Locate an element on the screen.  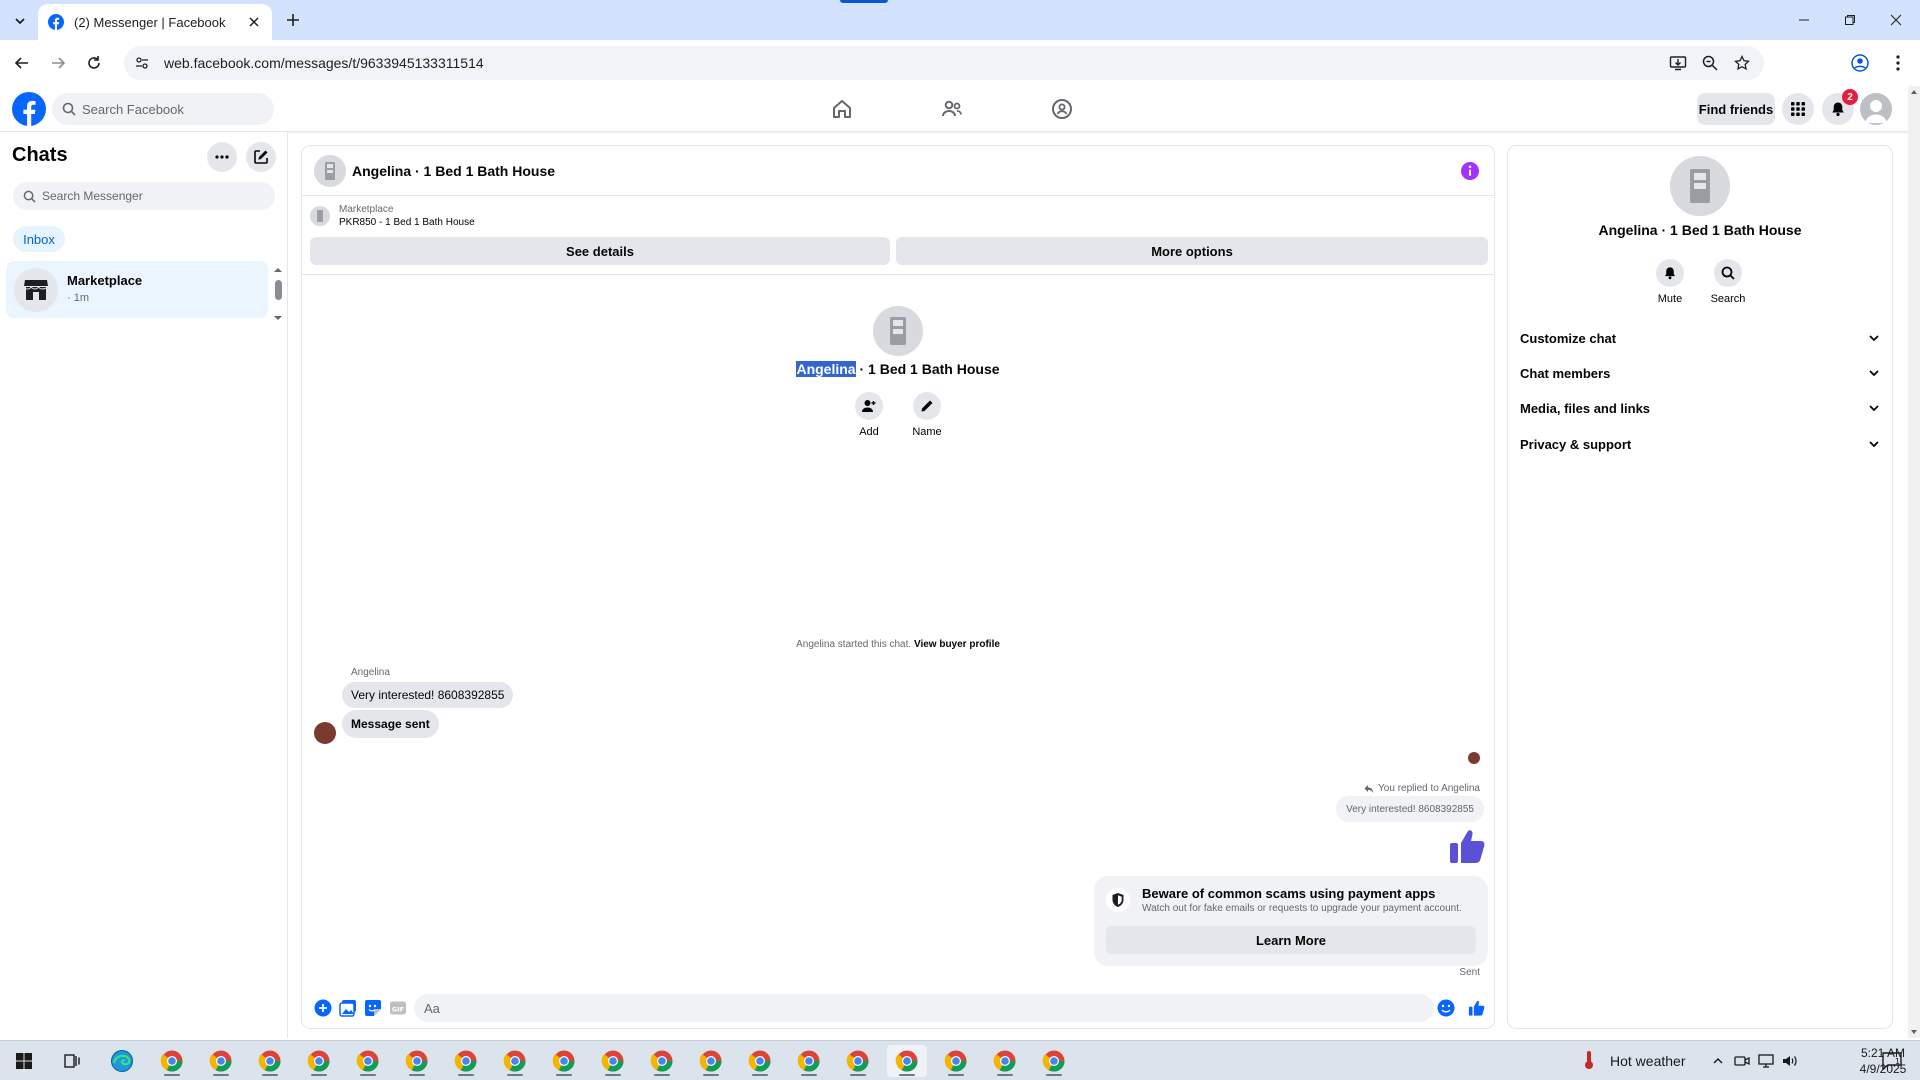
sticker-icon is located at coordinates (373, 1008).